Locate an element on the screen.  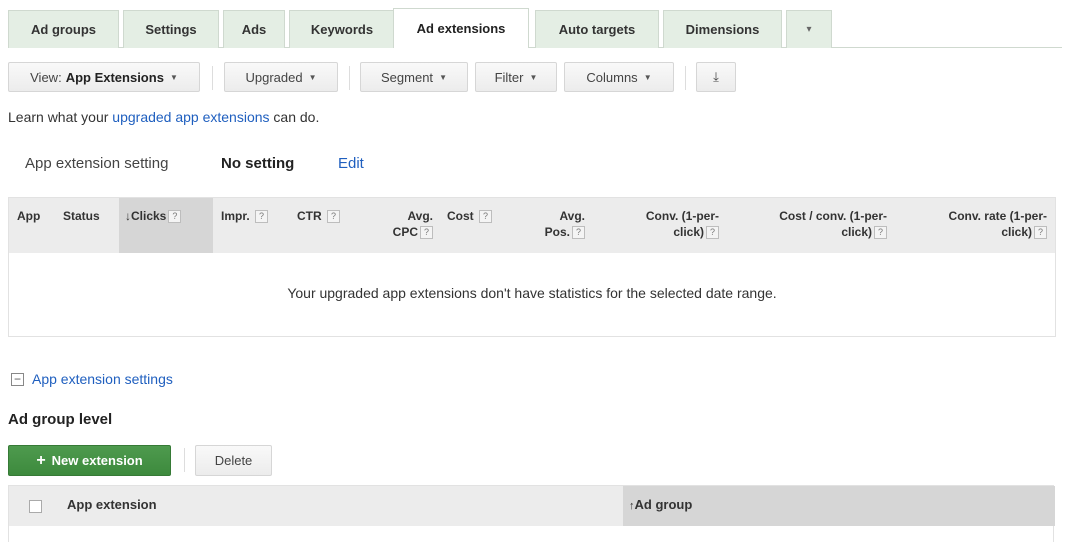
tab-auto-targets: Auto targets is located at coordinates (597, 29).